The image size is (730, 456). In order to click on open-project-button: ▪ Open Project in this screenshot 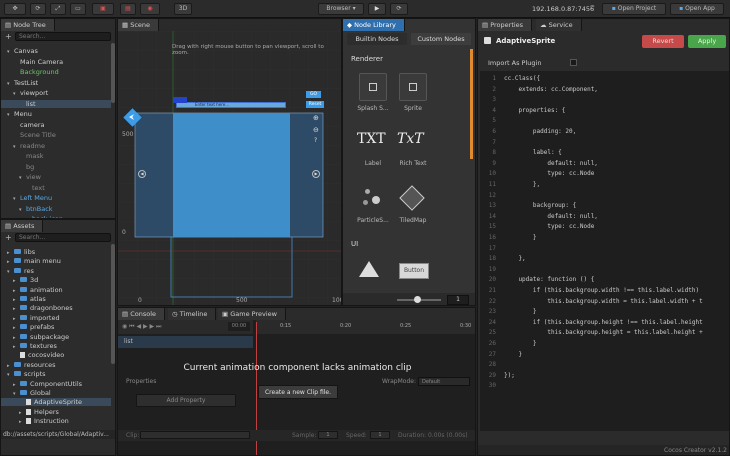, I will do `click(634, 9)`.